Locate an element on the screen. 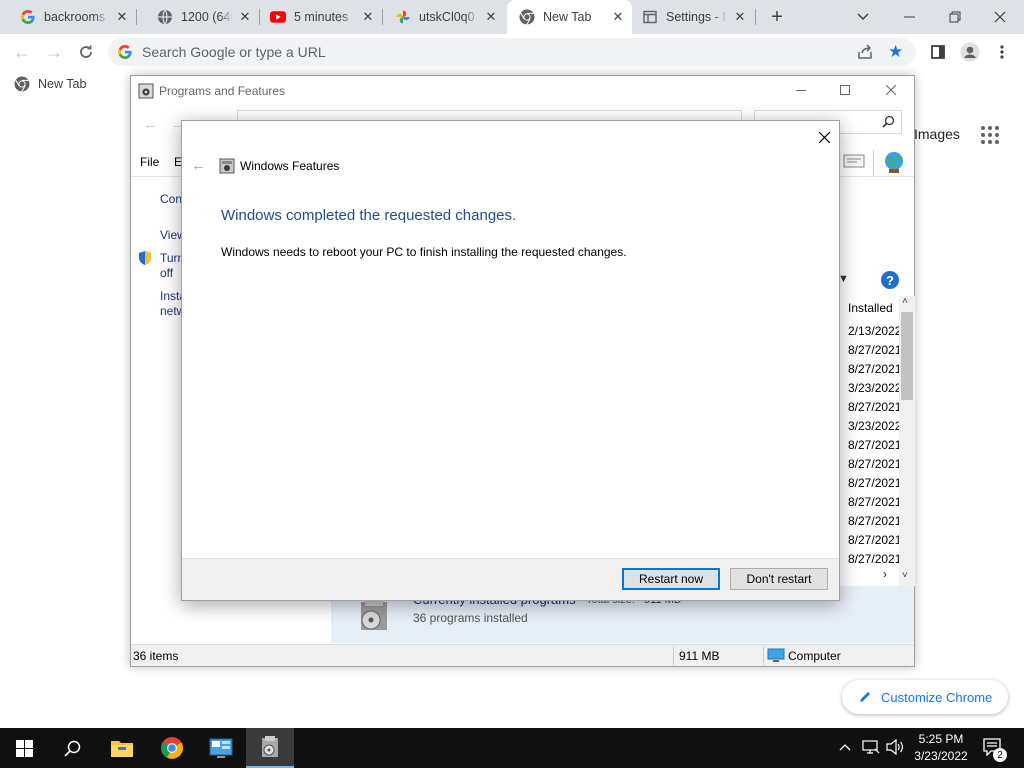  windows-features-icon is located at coordinates (227, 167).